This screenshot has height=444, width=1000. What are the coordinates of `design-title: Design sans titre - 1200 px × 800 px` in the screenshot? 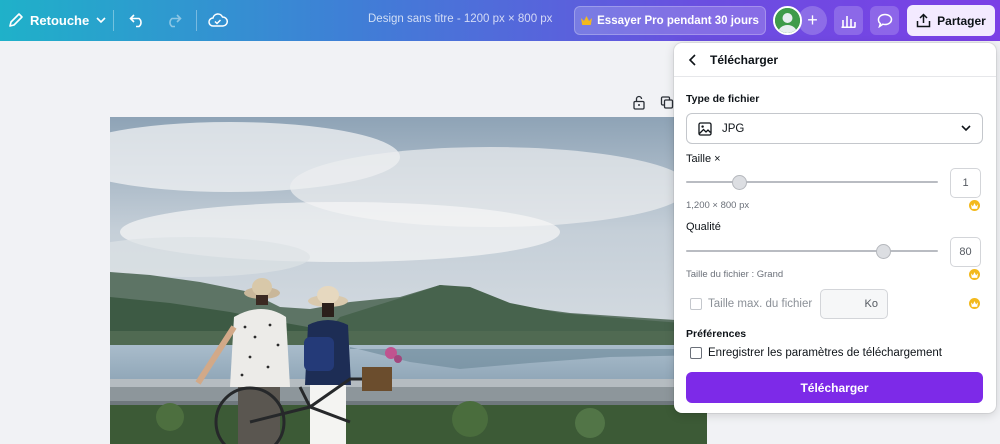 It's located at (460, 19).